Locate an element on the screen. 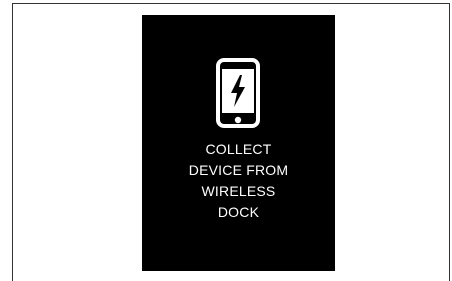 The width and height of the screenshot is (452, 281). message-line-4: DOCK is located at coordinates (238, 212).